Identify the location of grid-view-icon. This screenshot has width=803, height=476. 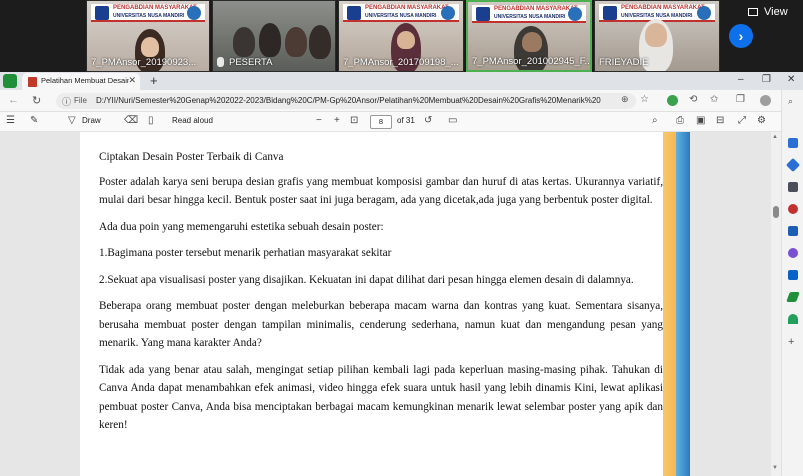
(753, 12).